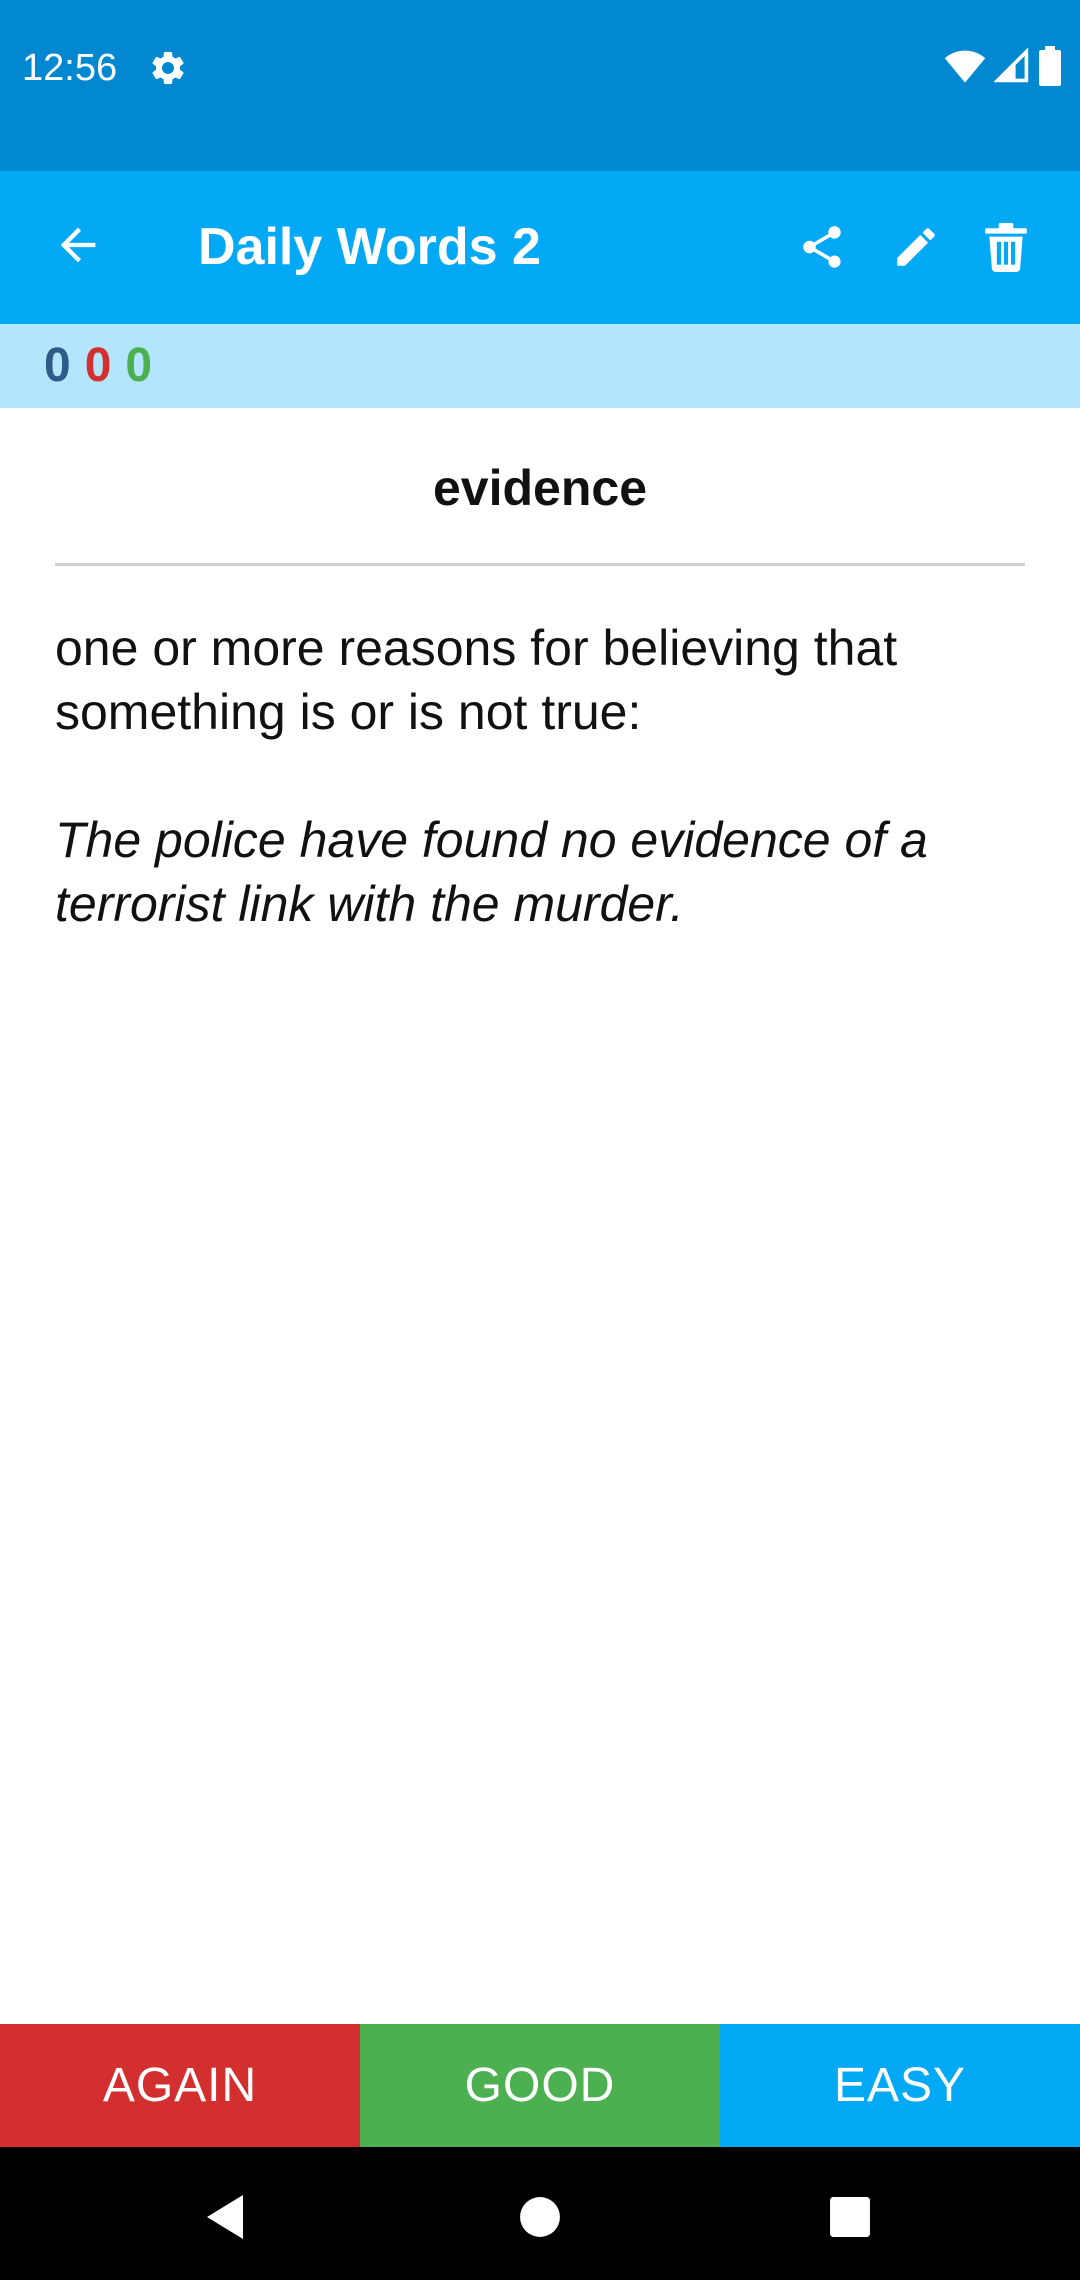 Image resolution: width=1080 pixels, height=2280 pixels. Describe the element at coordinates (850, 2217) in the screenshot. I see `nav-recents-icon` at that location.